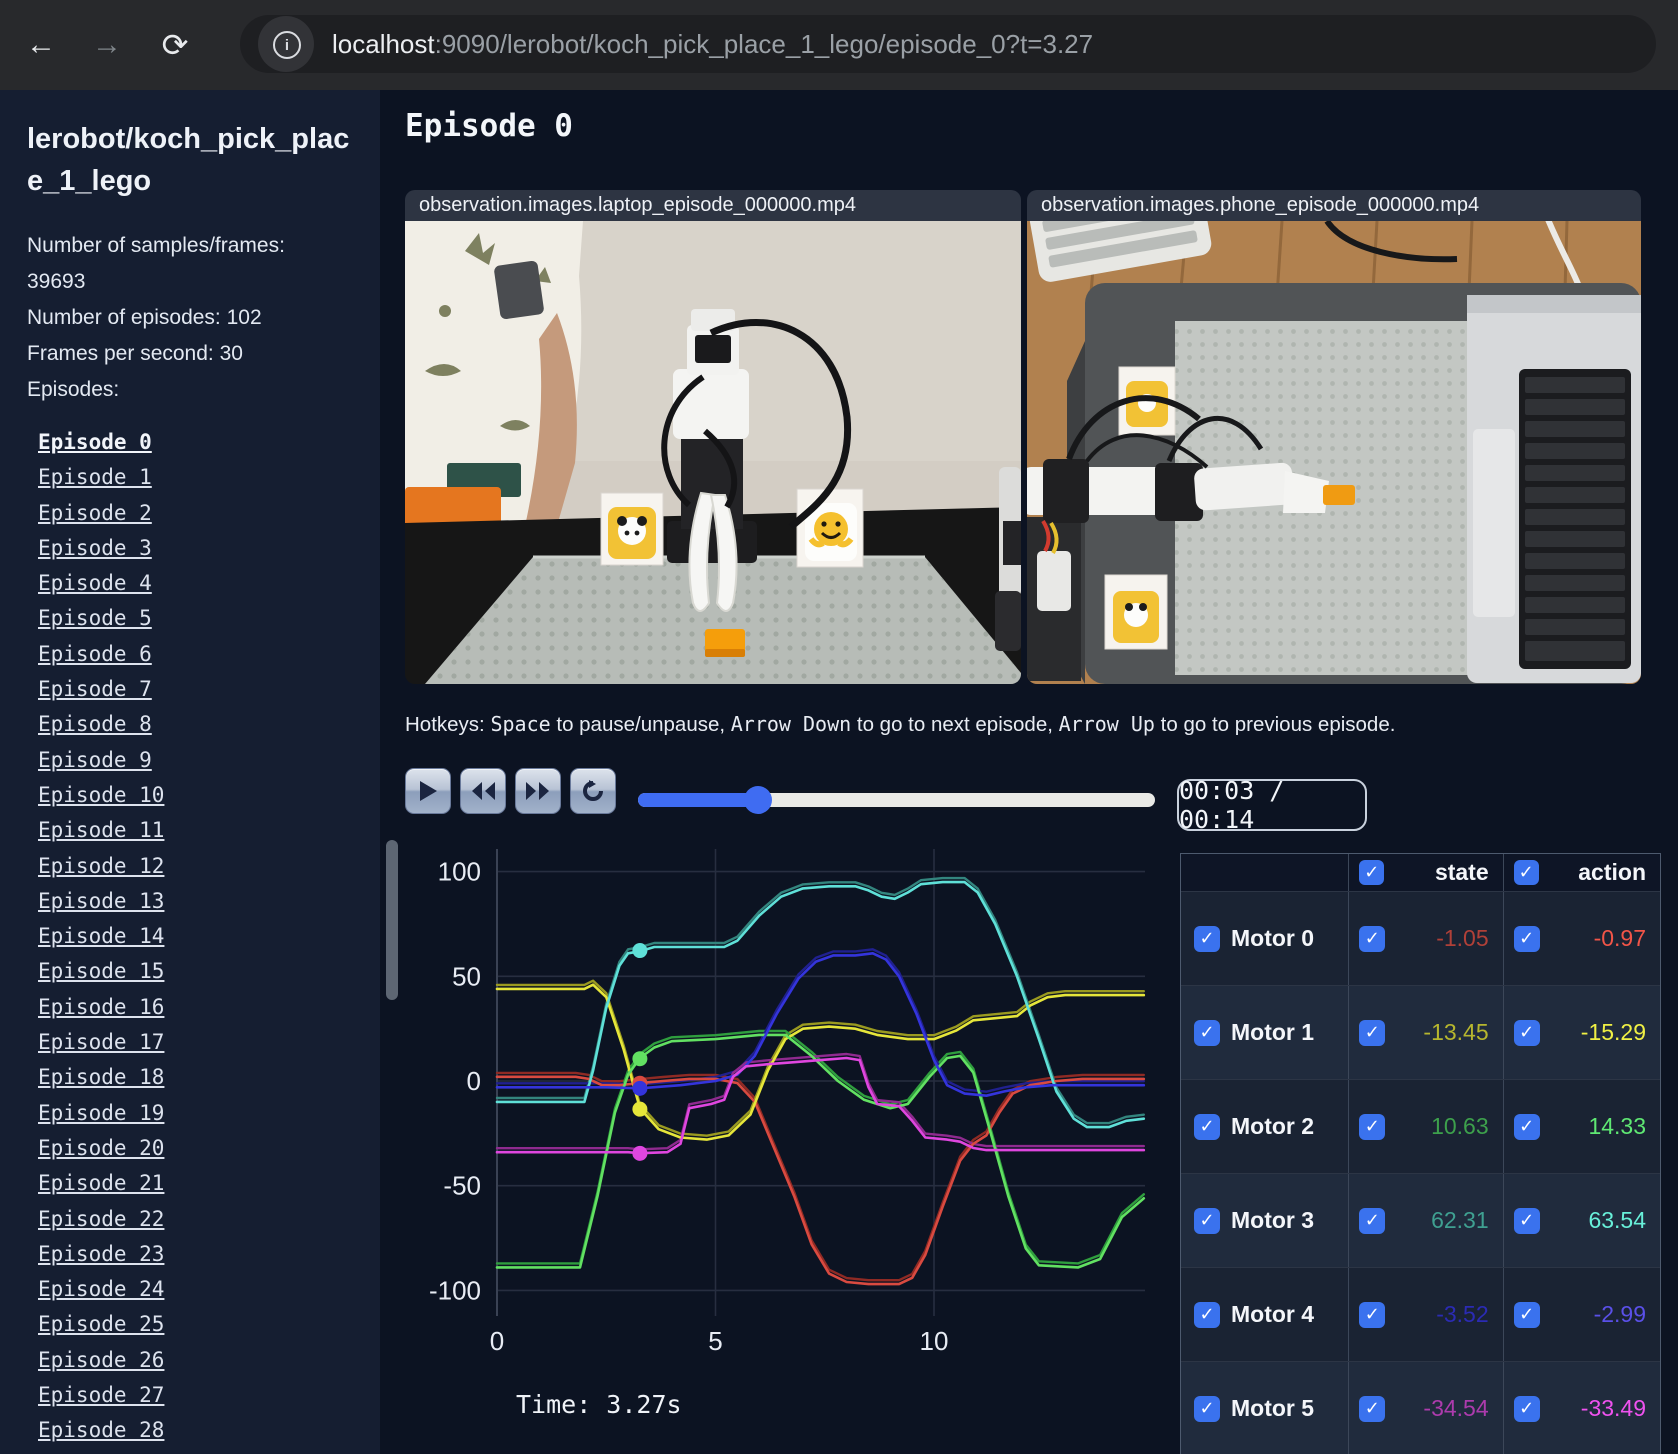 The height and width of the screenshot is (1454, 1678). What do you see at coordinates (287, 45) in the screenshot?
I see `page-info-icon: i` at bounding box center [287, 45].